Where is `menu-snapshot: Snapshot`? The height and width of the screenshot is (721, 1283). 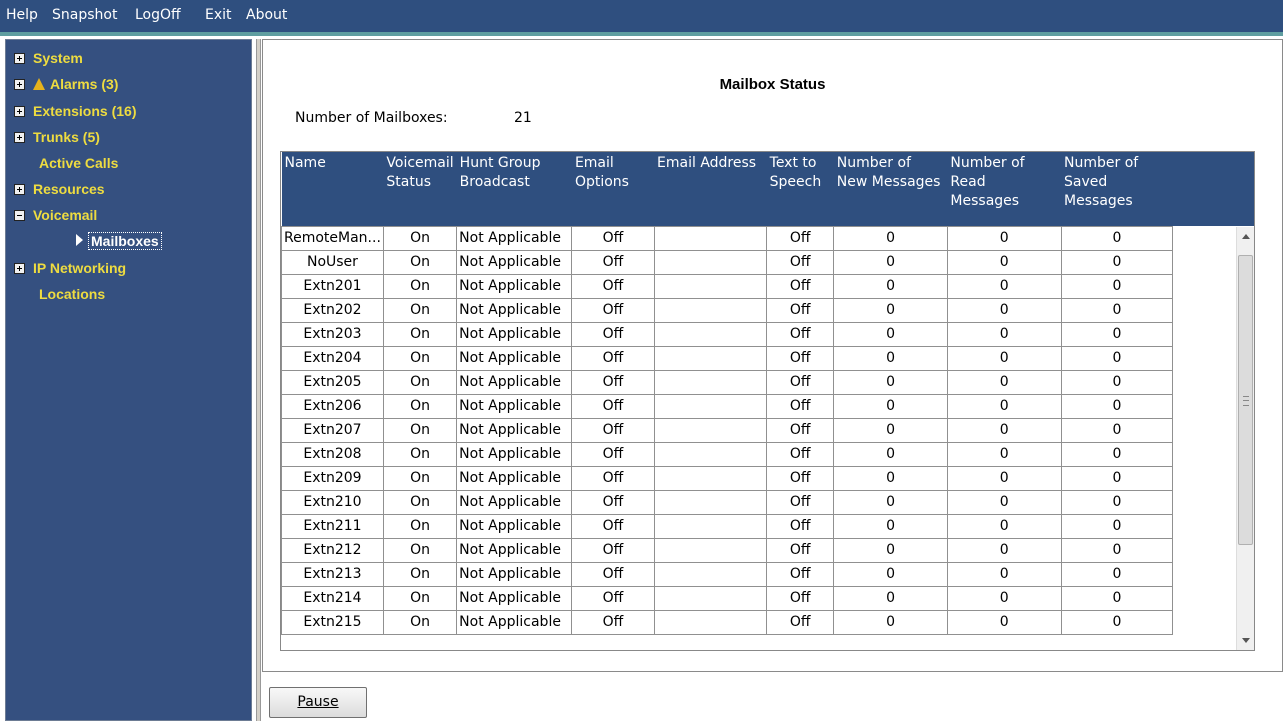
menu-snapshot: Snapshot is located at coordinates (84, 15).